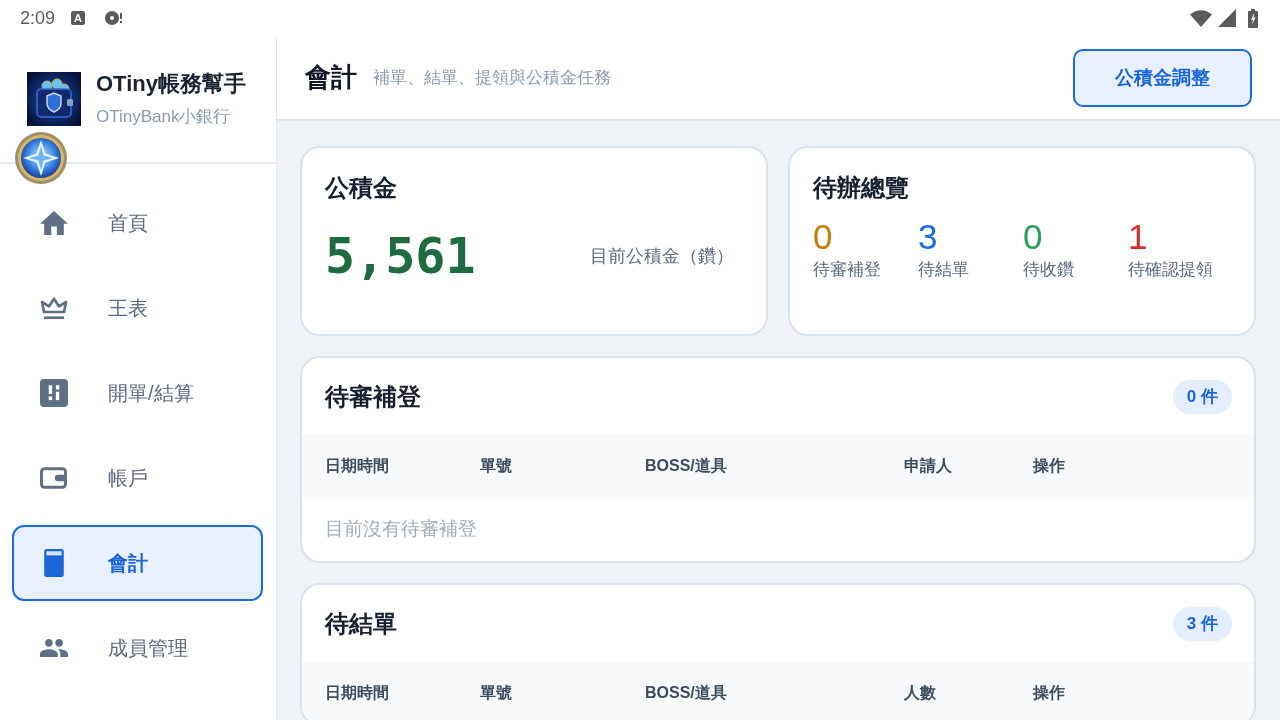 The height and width of the screenshot is (720, 1280). Describe the element at coordinates (361, 188) in the screenshot. I see `card-title: 公積金` at that location.